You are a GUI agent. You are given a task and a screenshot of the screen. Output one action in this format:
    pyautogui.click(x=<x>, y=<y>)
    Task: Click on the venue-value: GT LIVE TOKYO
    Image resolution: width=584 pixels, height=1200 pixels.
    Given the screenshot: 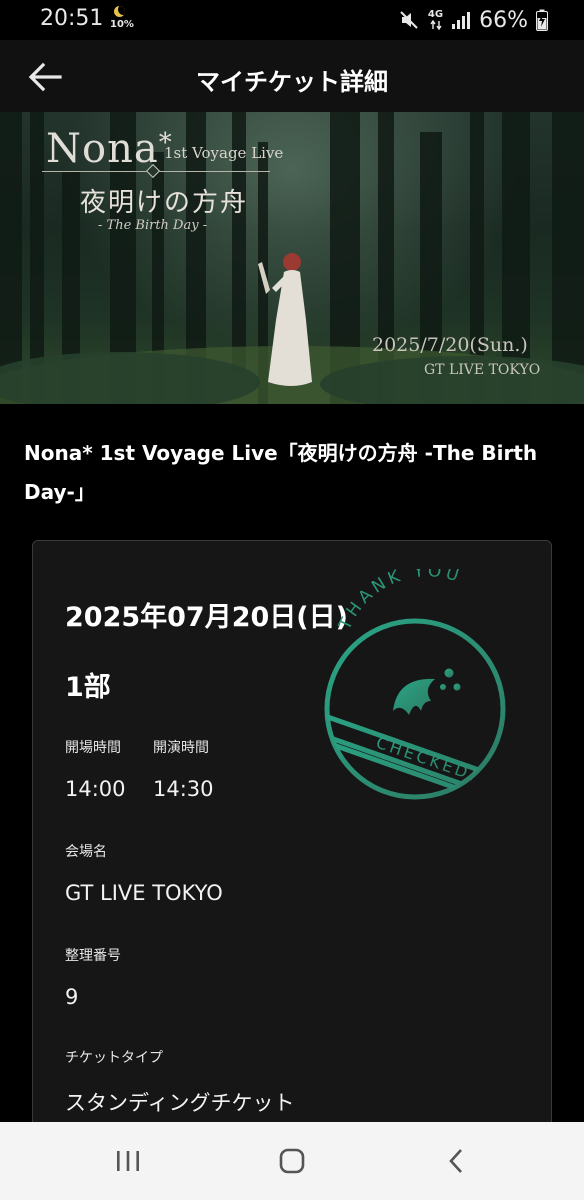 What is the action you would take?
    pyautogui.click(x=144, y=893)
    